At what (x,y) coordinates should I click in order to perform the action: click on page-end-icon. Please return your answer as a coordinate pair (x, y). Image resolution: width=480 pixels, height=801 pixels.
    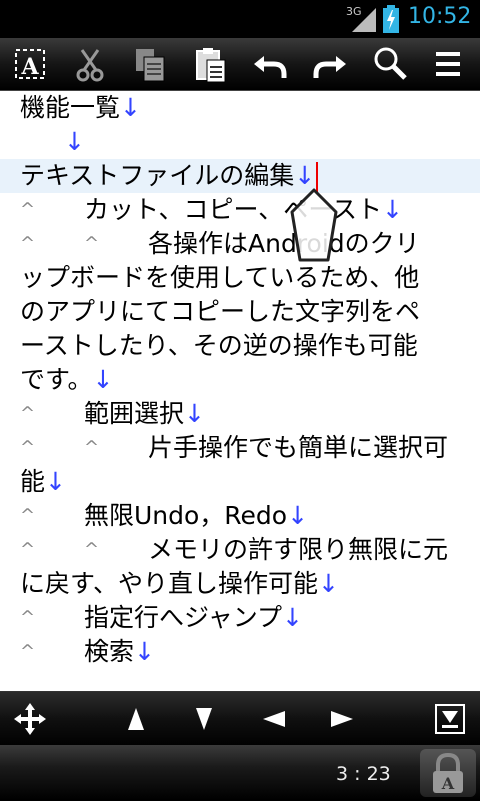
    Looking at the image, I should click on (450, 719).